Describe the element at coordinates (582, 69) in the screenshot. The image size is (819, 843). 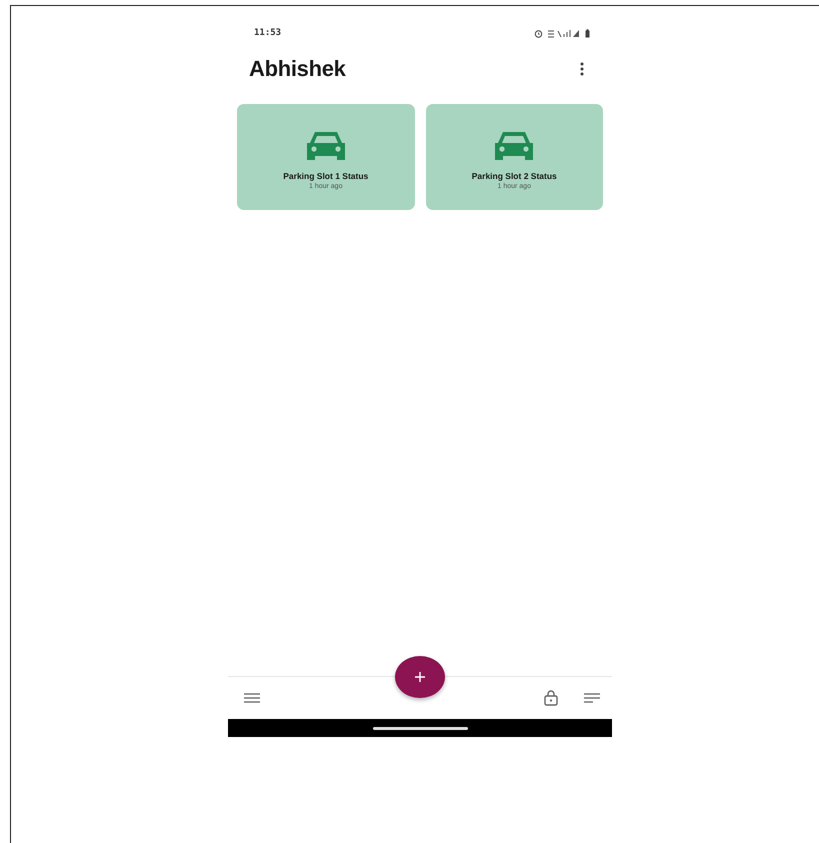
I see `more-options-icon` at that location.